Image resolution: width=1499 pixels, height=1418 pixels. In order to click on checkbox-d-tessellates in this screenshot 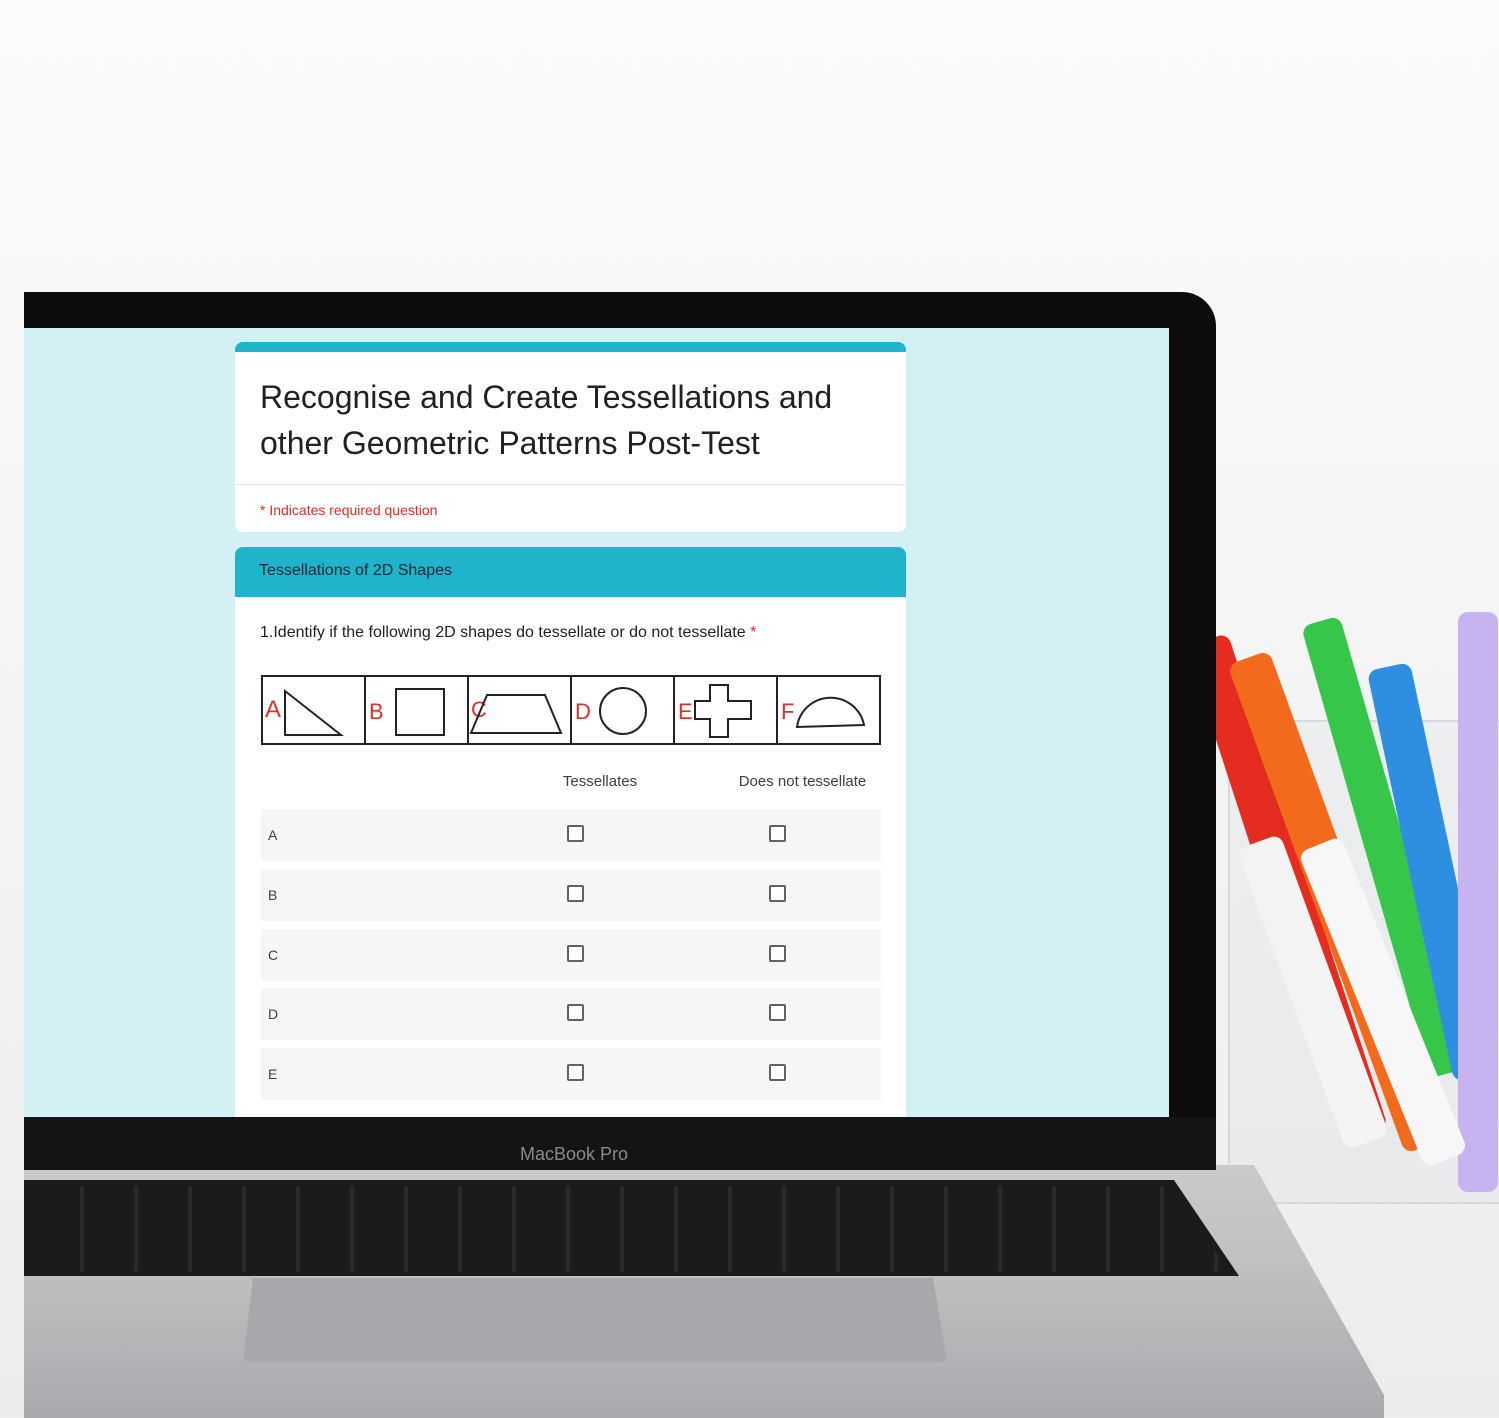, I will do `click(575, 1012)`.